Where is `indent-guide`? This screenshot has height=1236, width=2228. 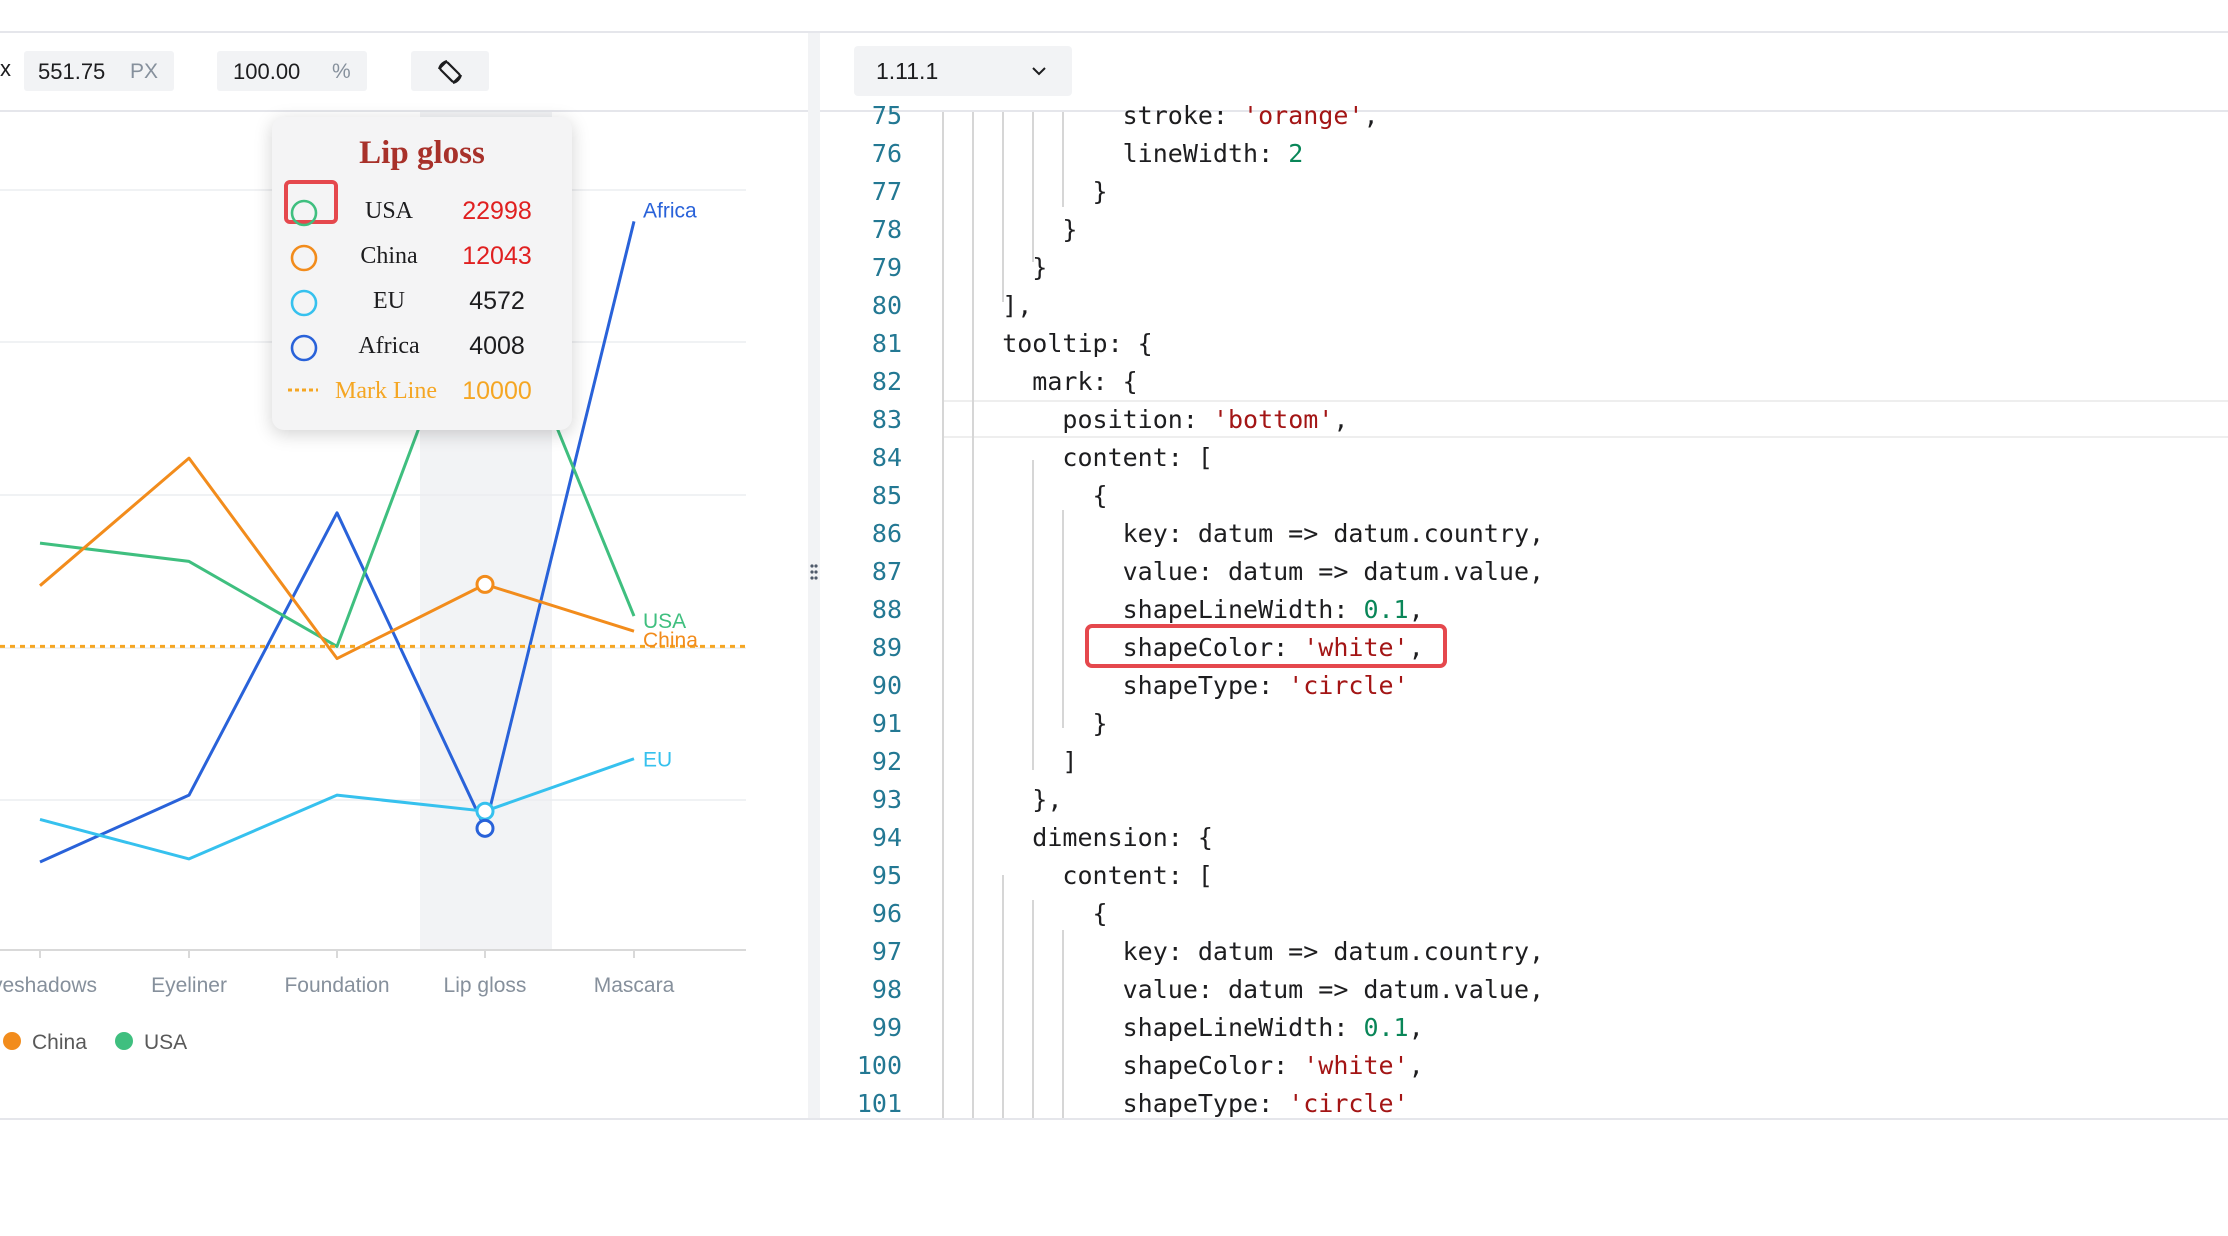
indent-guide is located at coordinates (1033, 1009).